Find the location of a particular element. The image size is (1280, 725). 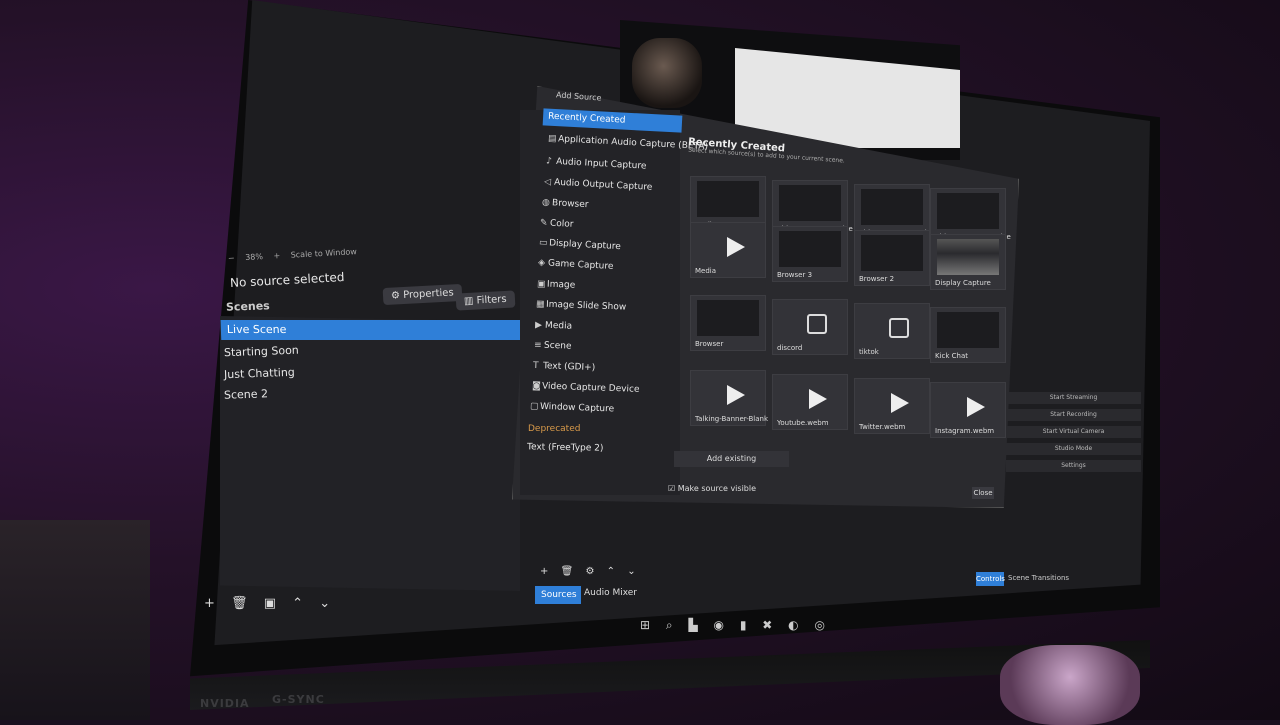

scene-item-just-chatting: Just Chatting is located at coordinates (259, 373).